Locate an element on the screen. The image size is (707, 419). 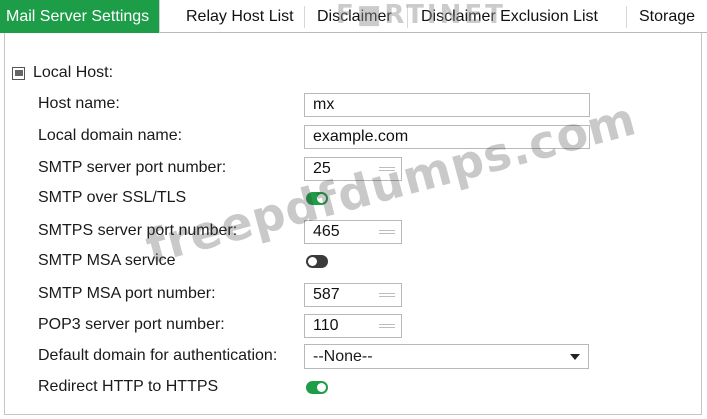
default-domain-label: Default domain for authentication: is located at coordinates (158, 355).